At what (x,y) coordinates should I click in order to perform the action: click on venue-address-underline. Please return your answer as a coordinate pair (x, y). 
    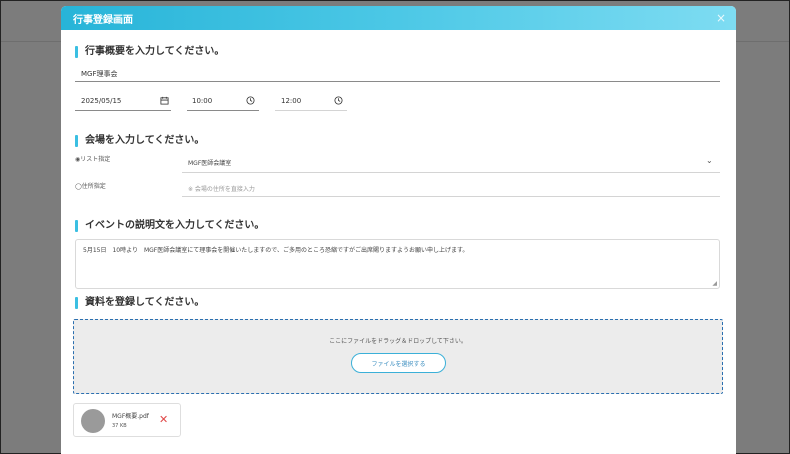
    Looking at the image, I should click on (451, 196).